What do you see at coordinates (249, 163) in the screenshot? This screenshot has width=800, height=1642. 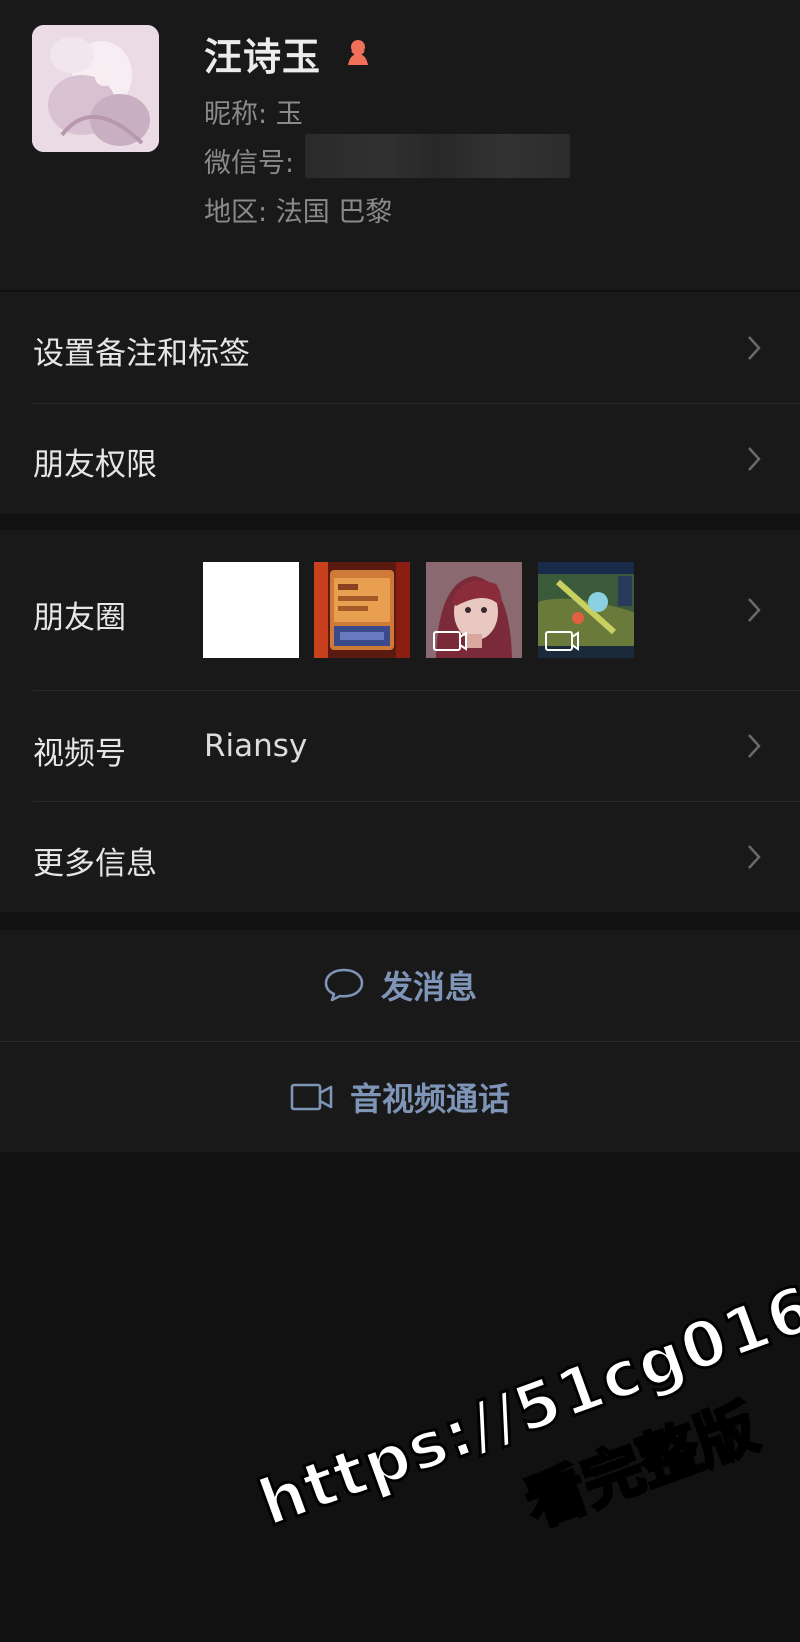 I see `wechat-id-label: 微信号:` at bounding box center [249, 163].